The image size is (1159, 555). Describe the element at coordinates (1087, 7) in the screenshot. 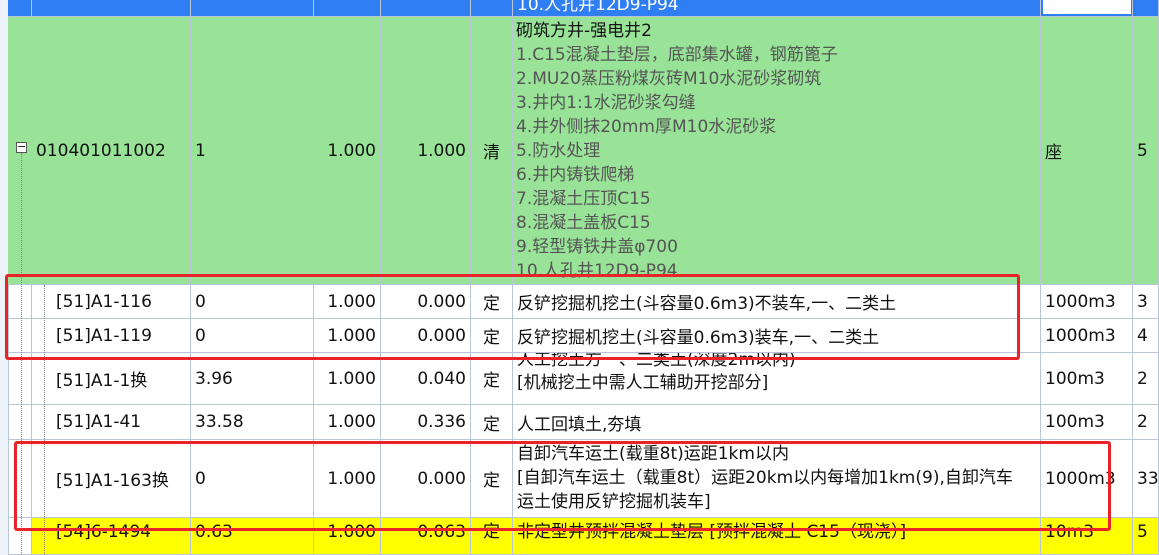

I see `unit-edit-box` at that location.